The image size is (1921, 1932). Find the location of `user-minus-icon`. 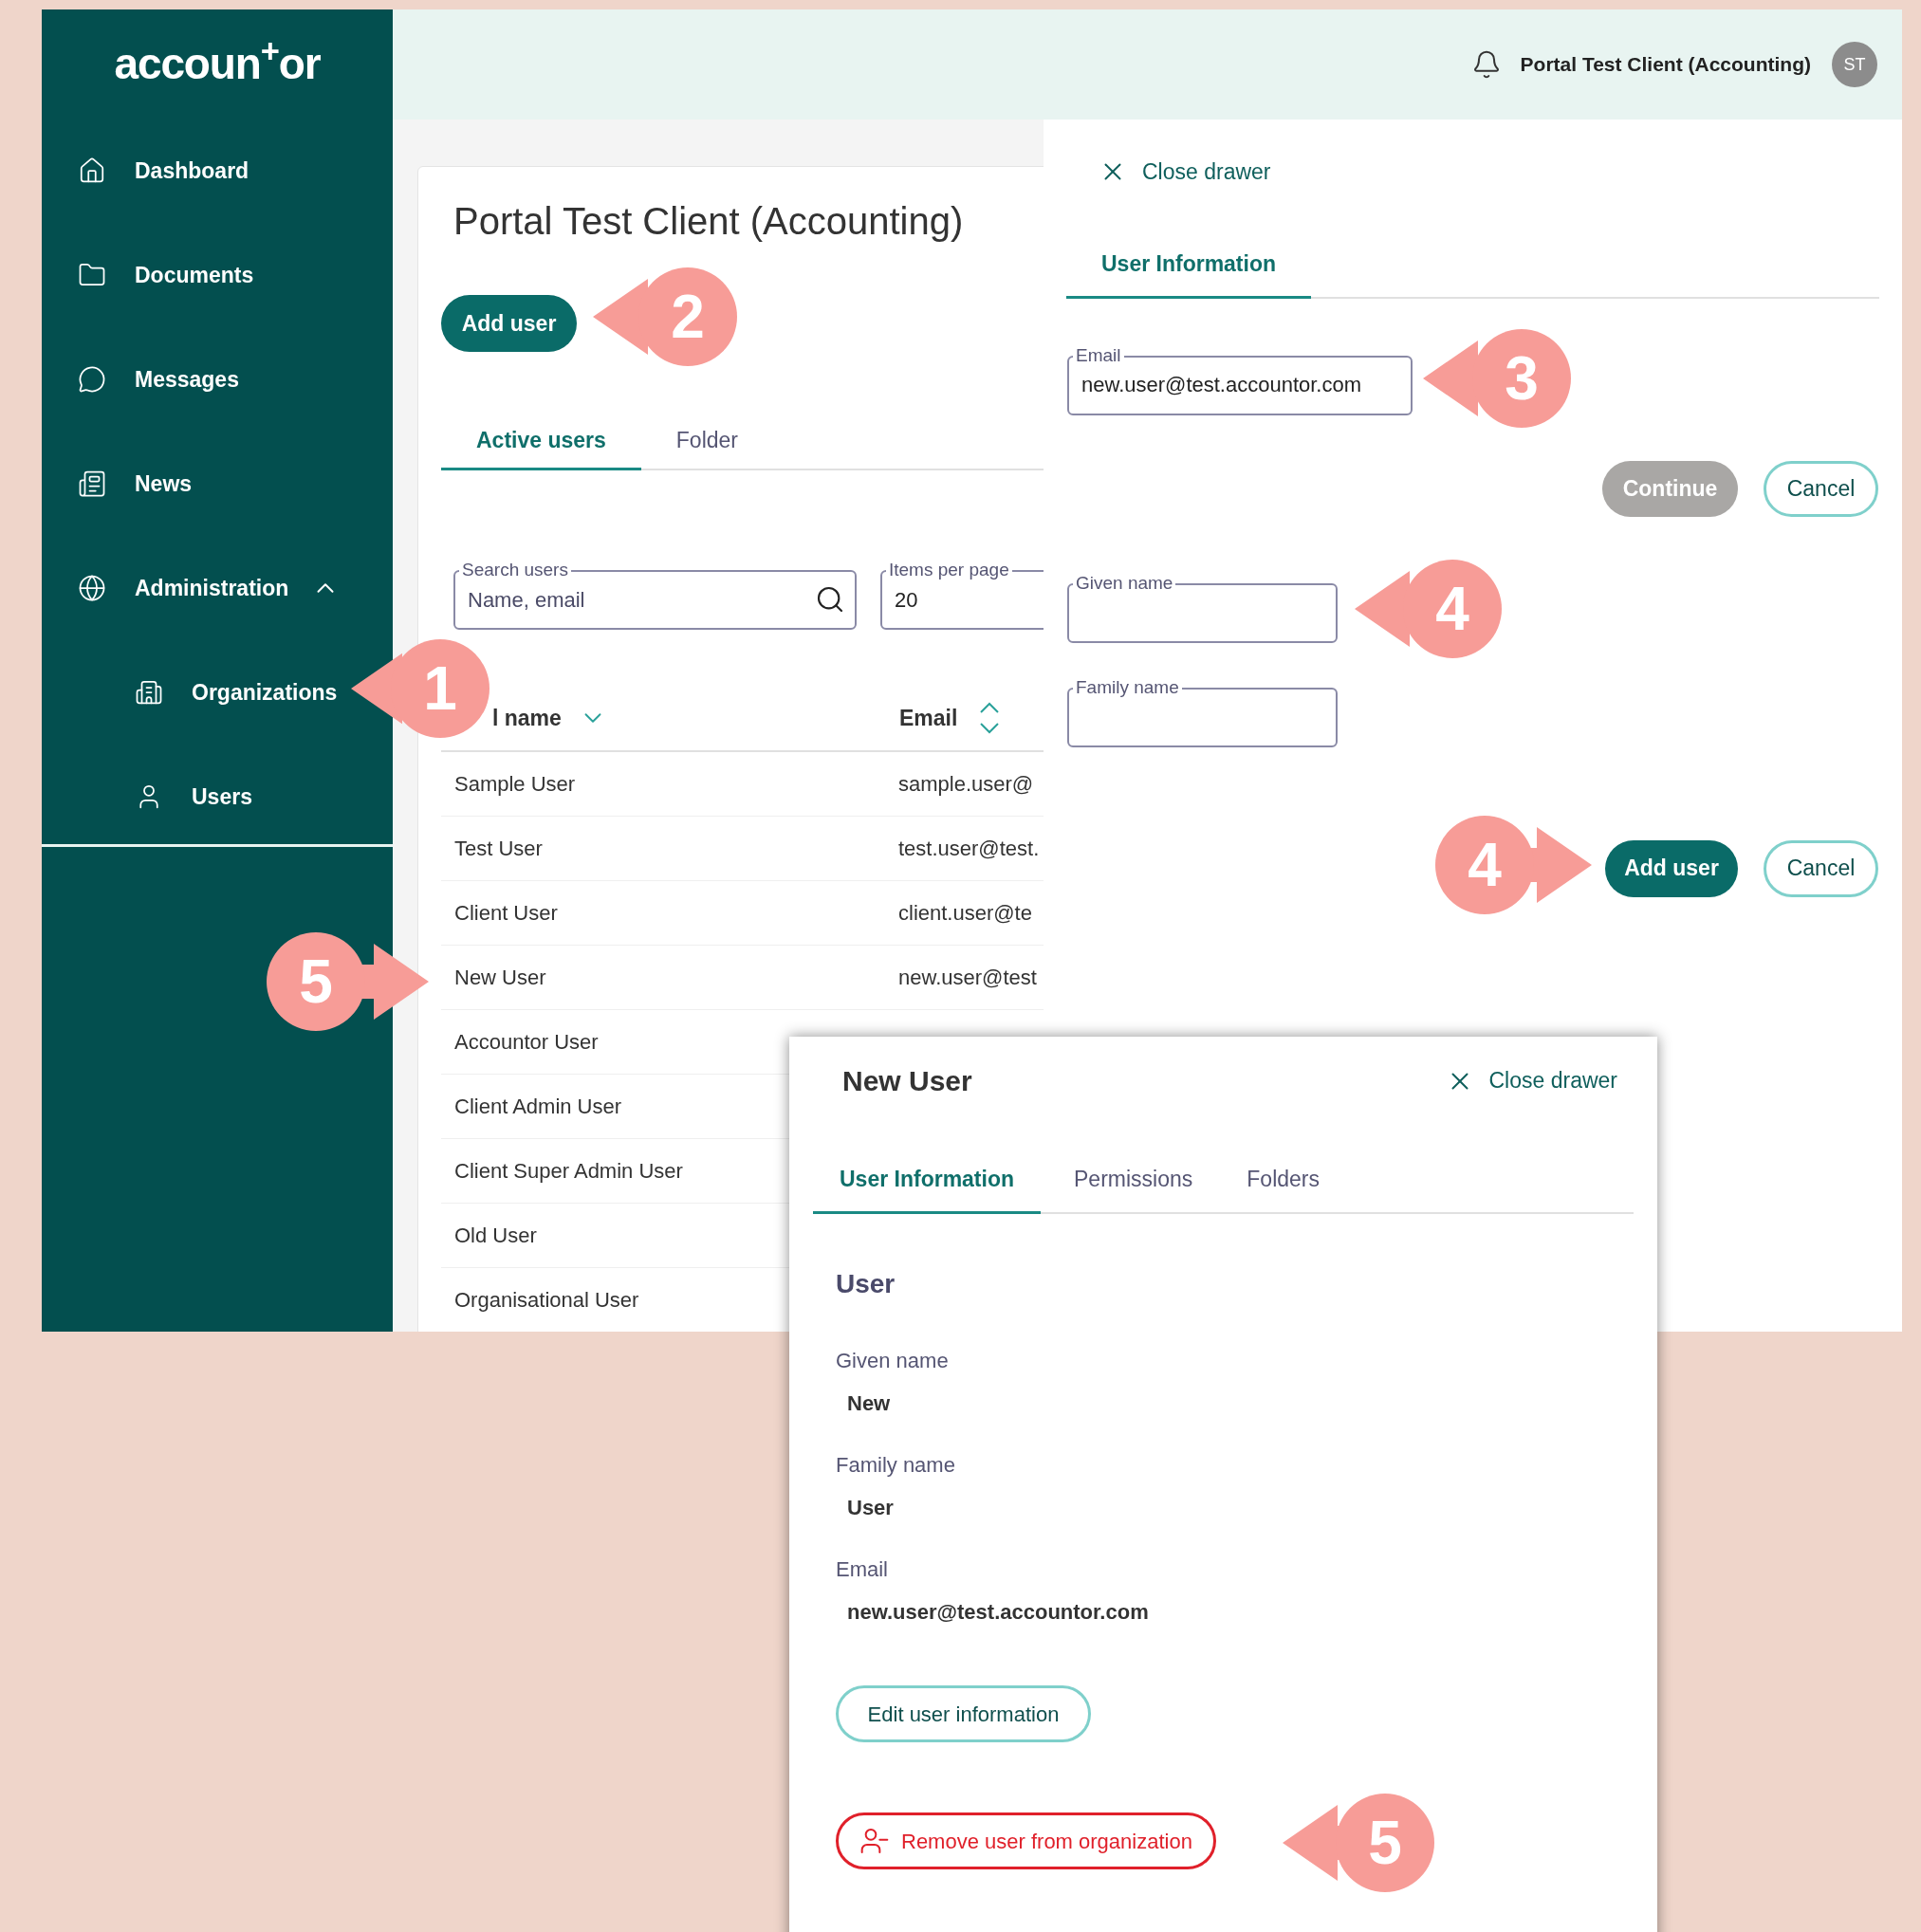

user-minus-icon is located at coordinates (875, 1841).